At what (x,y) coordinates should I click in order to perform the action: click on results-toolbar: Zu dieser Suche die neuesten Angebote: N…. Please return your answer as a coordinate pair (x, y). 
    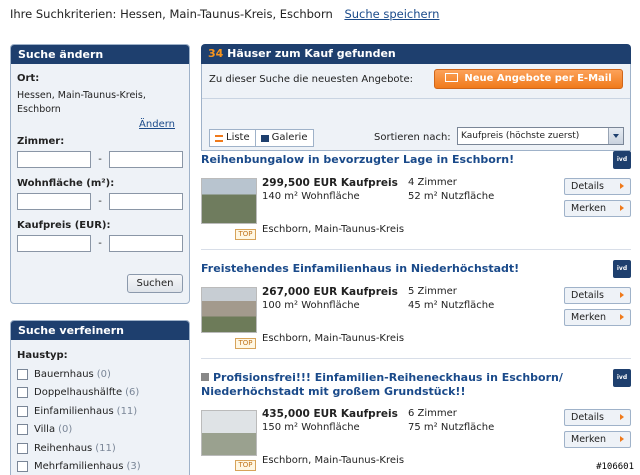
    Looking at the image, I should click on (416, 107).